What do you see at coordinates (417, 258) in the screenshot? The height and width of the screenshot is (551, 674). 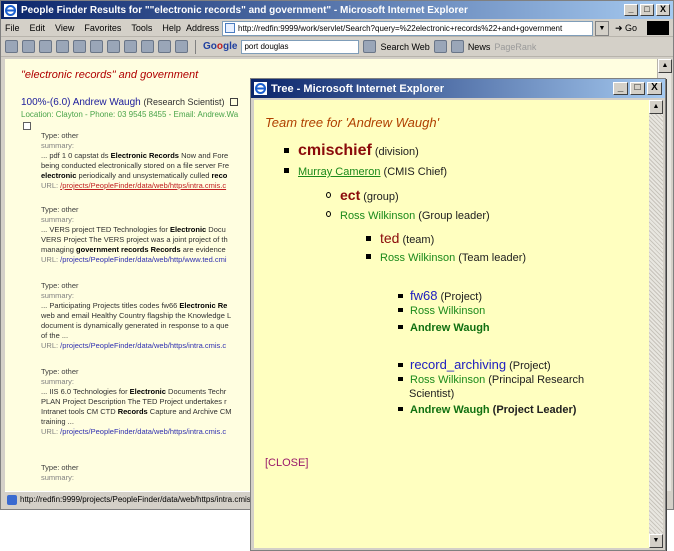 I see `team-leader-name: Ross Wilkinson` at bounding box center [417, 258].